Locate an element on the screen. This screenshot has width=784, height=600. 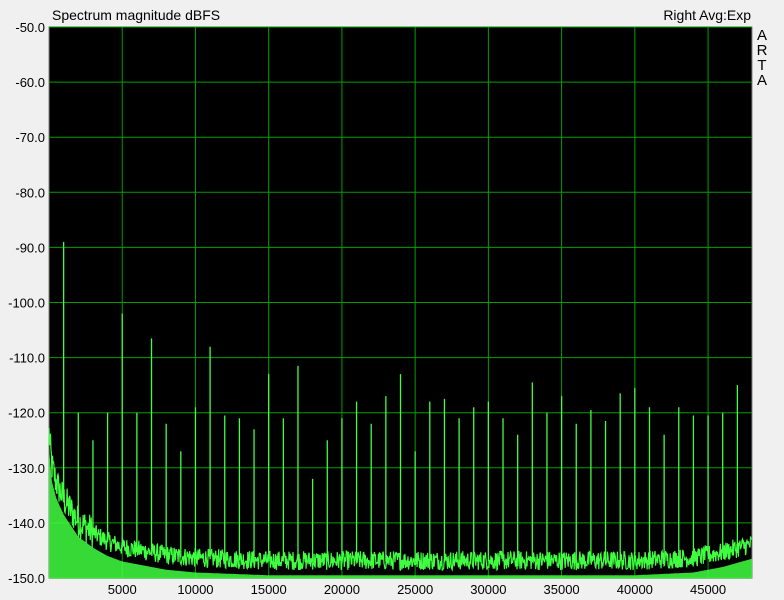
y-tick-label: -80.0 is located at coordinates (30, 192).